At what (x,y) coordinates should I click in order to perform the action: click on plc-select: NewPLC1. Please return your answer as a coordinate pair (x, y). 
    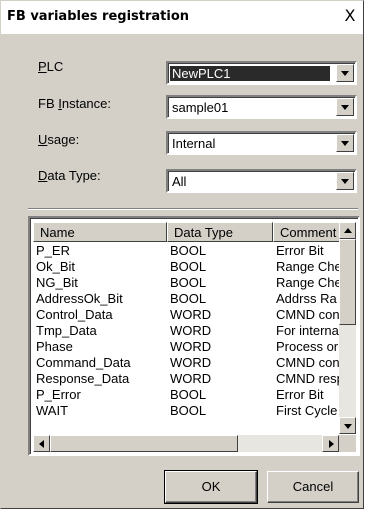
    Looking at the image, I should click on (261, 73).